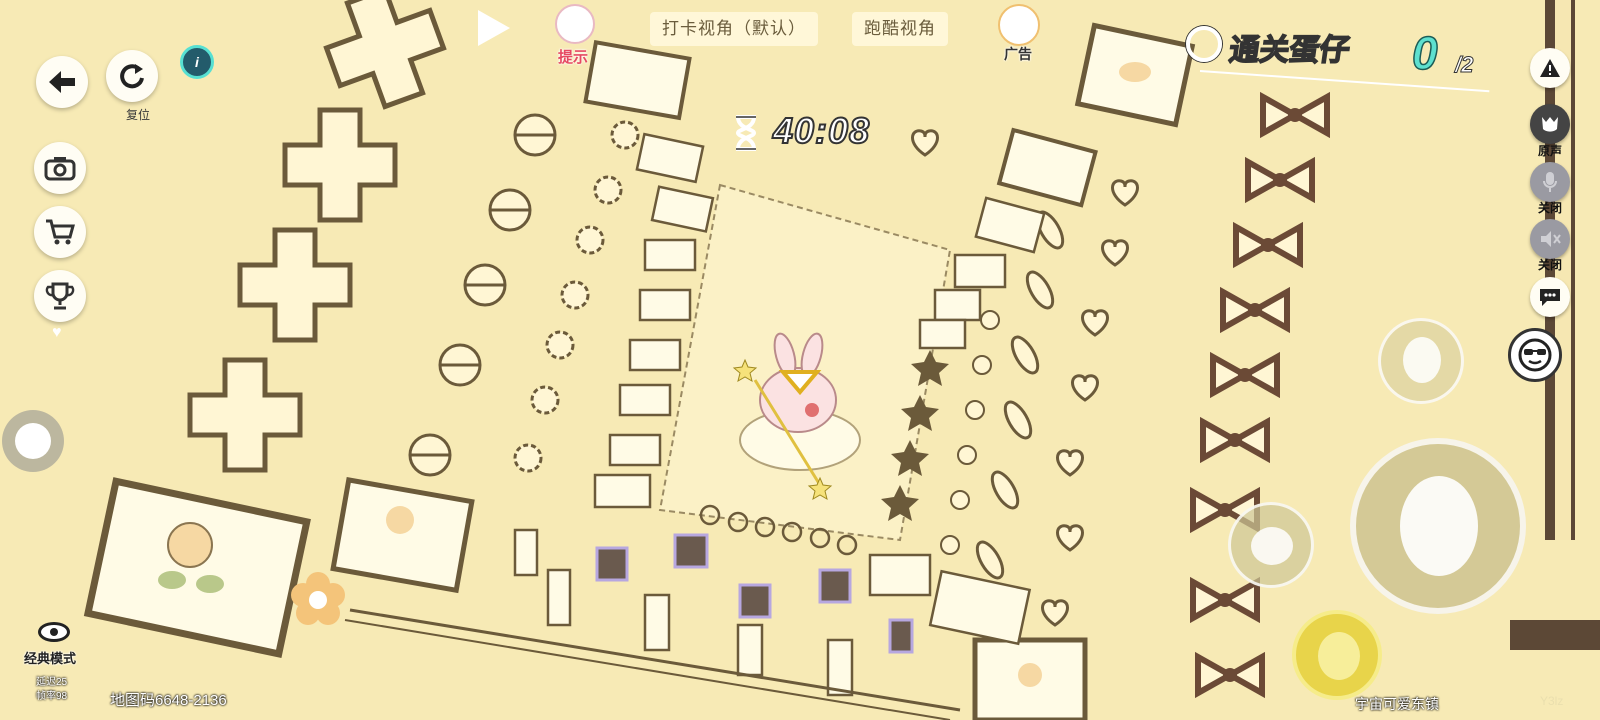 This screenshot has width=1600, height=720. I want to click on speaker-off-icon, so click(1551, 239).